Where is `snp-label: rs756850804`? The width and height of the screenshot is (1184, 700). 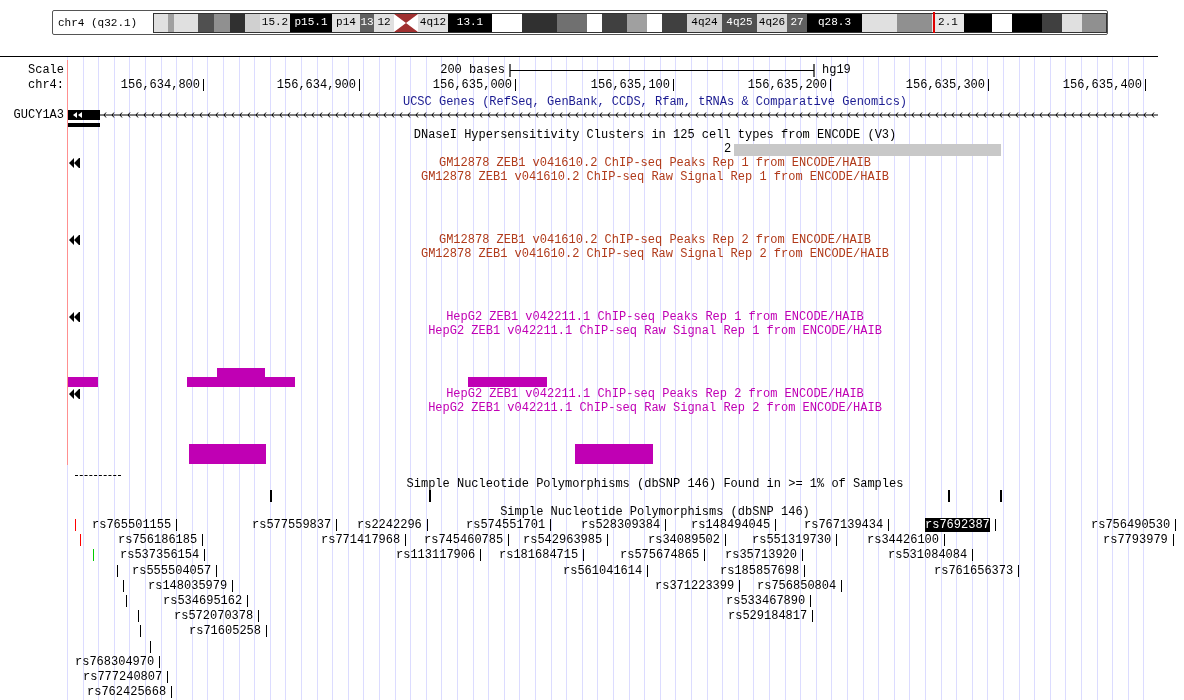
snp-label: rs756850804 is located at coordinates (797, 585).